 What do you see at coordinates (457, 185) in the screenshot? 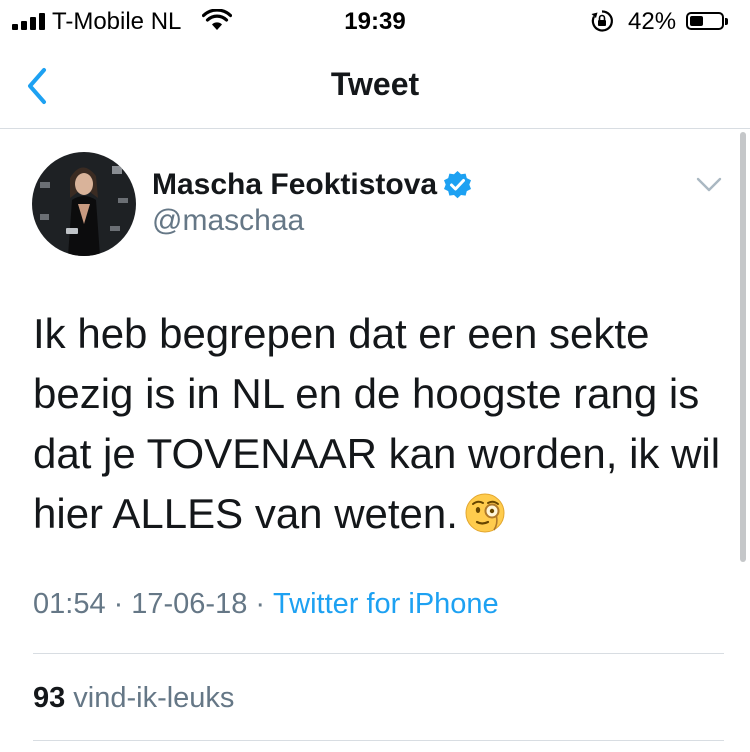
I see `verified-badge-icon` at bounding box center [457, 185].